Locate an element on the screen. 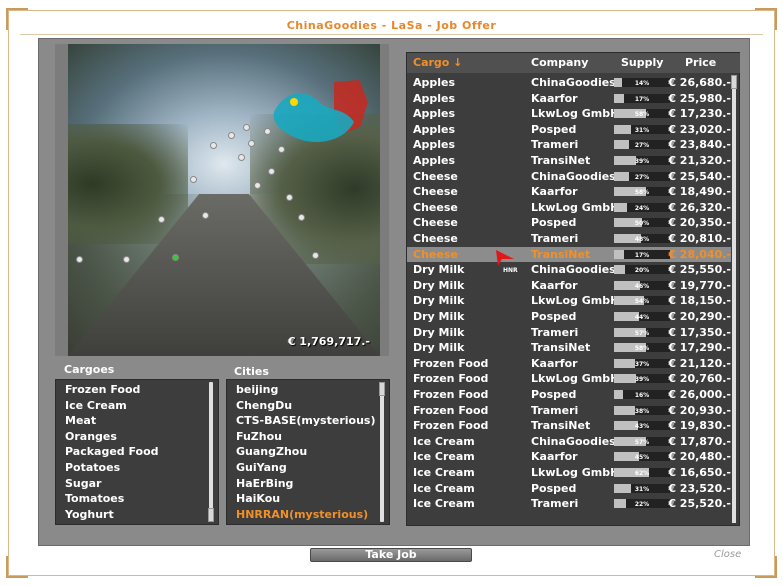 This screenshot has height=586, width=783. offer-row: Cheese Kaarfor 58% € 18,490.- is located at coordinates (569, 192).